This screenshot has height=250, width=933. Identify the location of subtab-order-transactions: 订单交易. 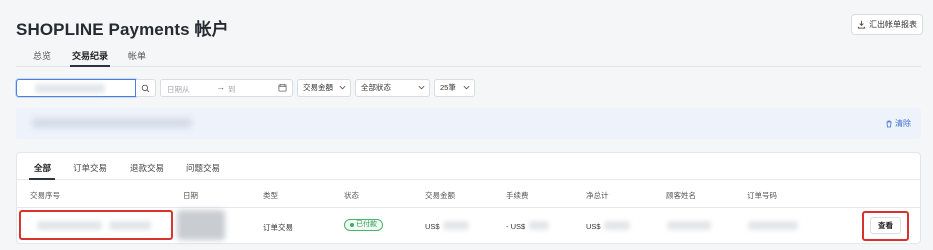
(90, 168).